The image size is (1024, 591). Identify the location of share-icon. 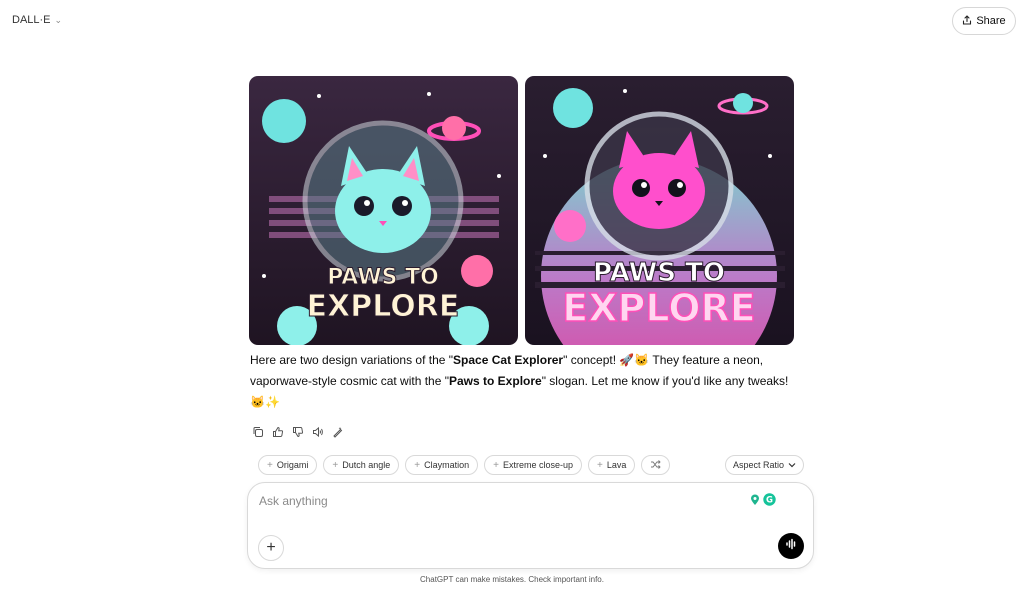
(967, 21).